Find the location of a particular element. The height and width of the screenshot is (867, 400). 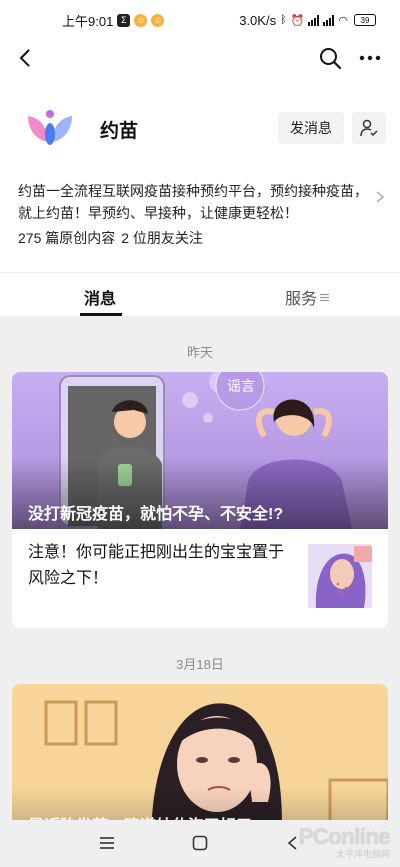

chevron-right-icon is located at coordinates (380, 197).